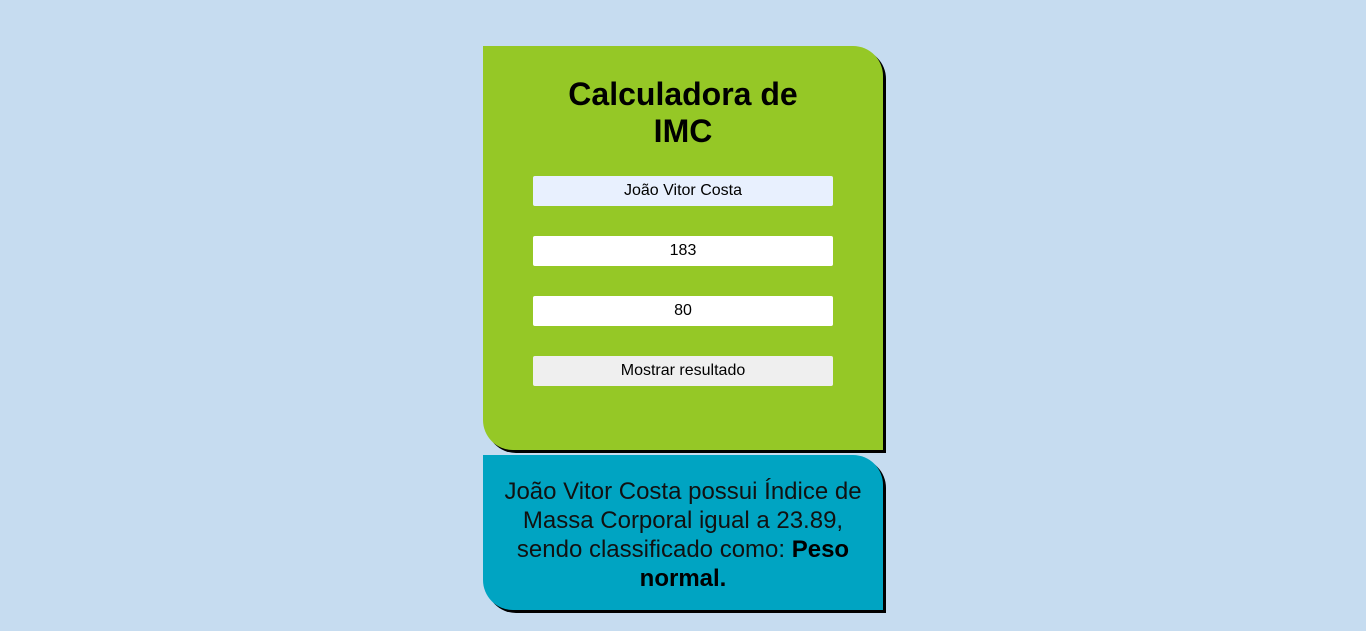  What do you see at coordinates (683, 191) in the screenshot?
I see `name-input` at bounding box center [683, 191].